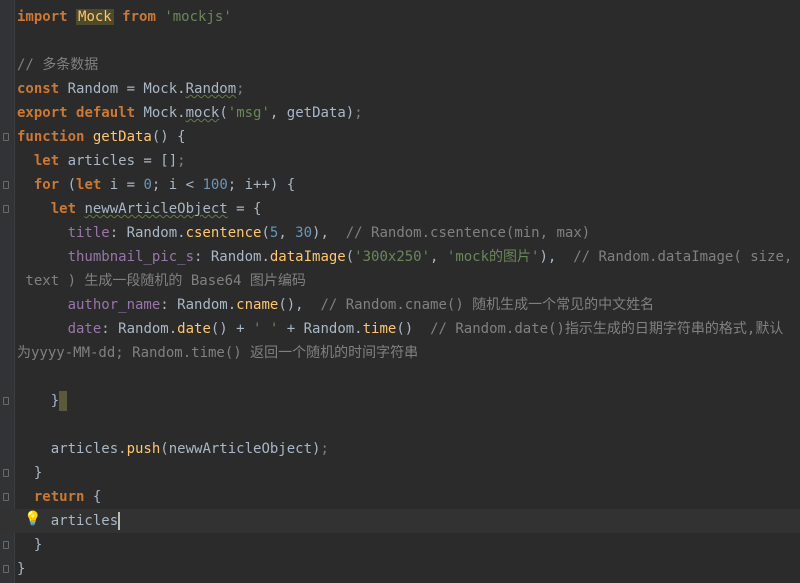  I want to click on code-token: ; i++) {, so click(261, 185).